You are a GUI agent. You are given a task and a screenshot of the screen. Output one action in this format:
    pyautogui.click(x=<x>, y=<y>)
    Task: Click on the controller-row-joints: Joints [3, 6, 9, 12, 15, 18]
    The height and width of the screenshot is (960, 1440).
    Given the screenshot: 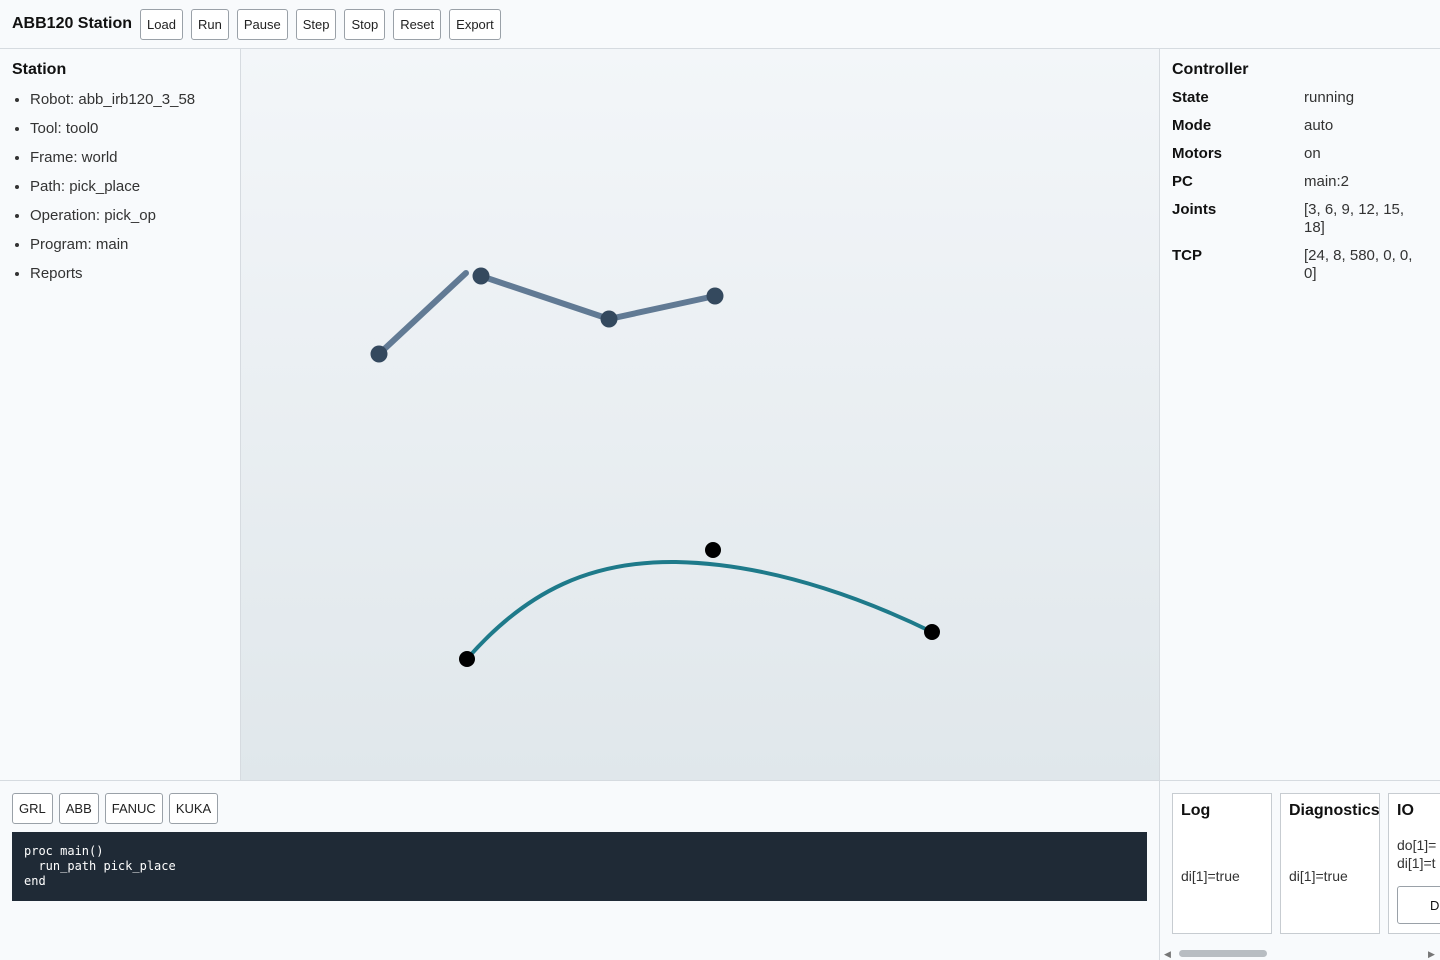 What is the action you would take?
    pyautogui.click(x=1300, y=219)
    